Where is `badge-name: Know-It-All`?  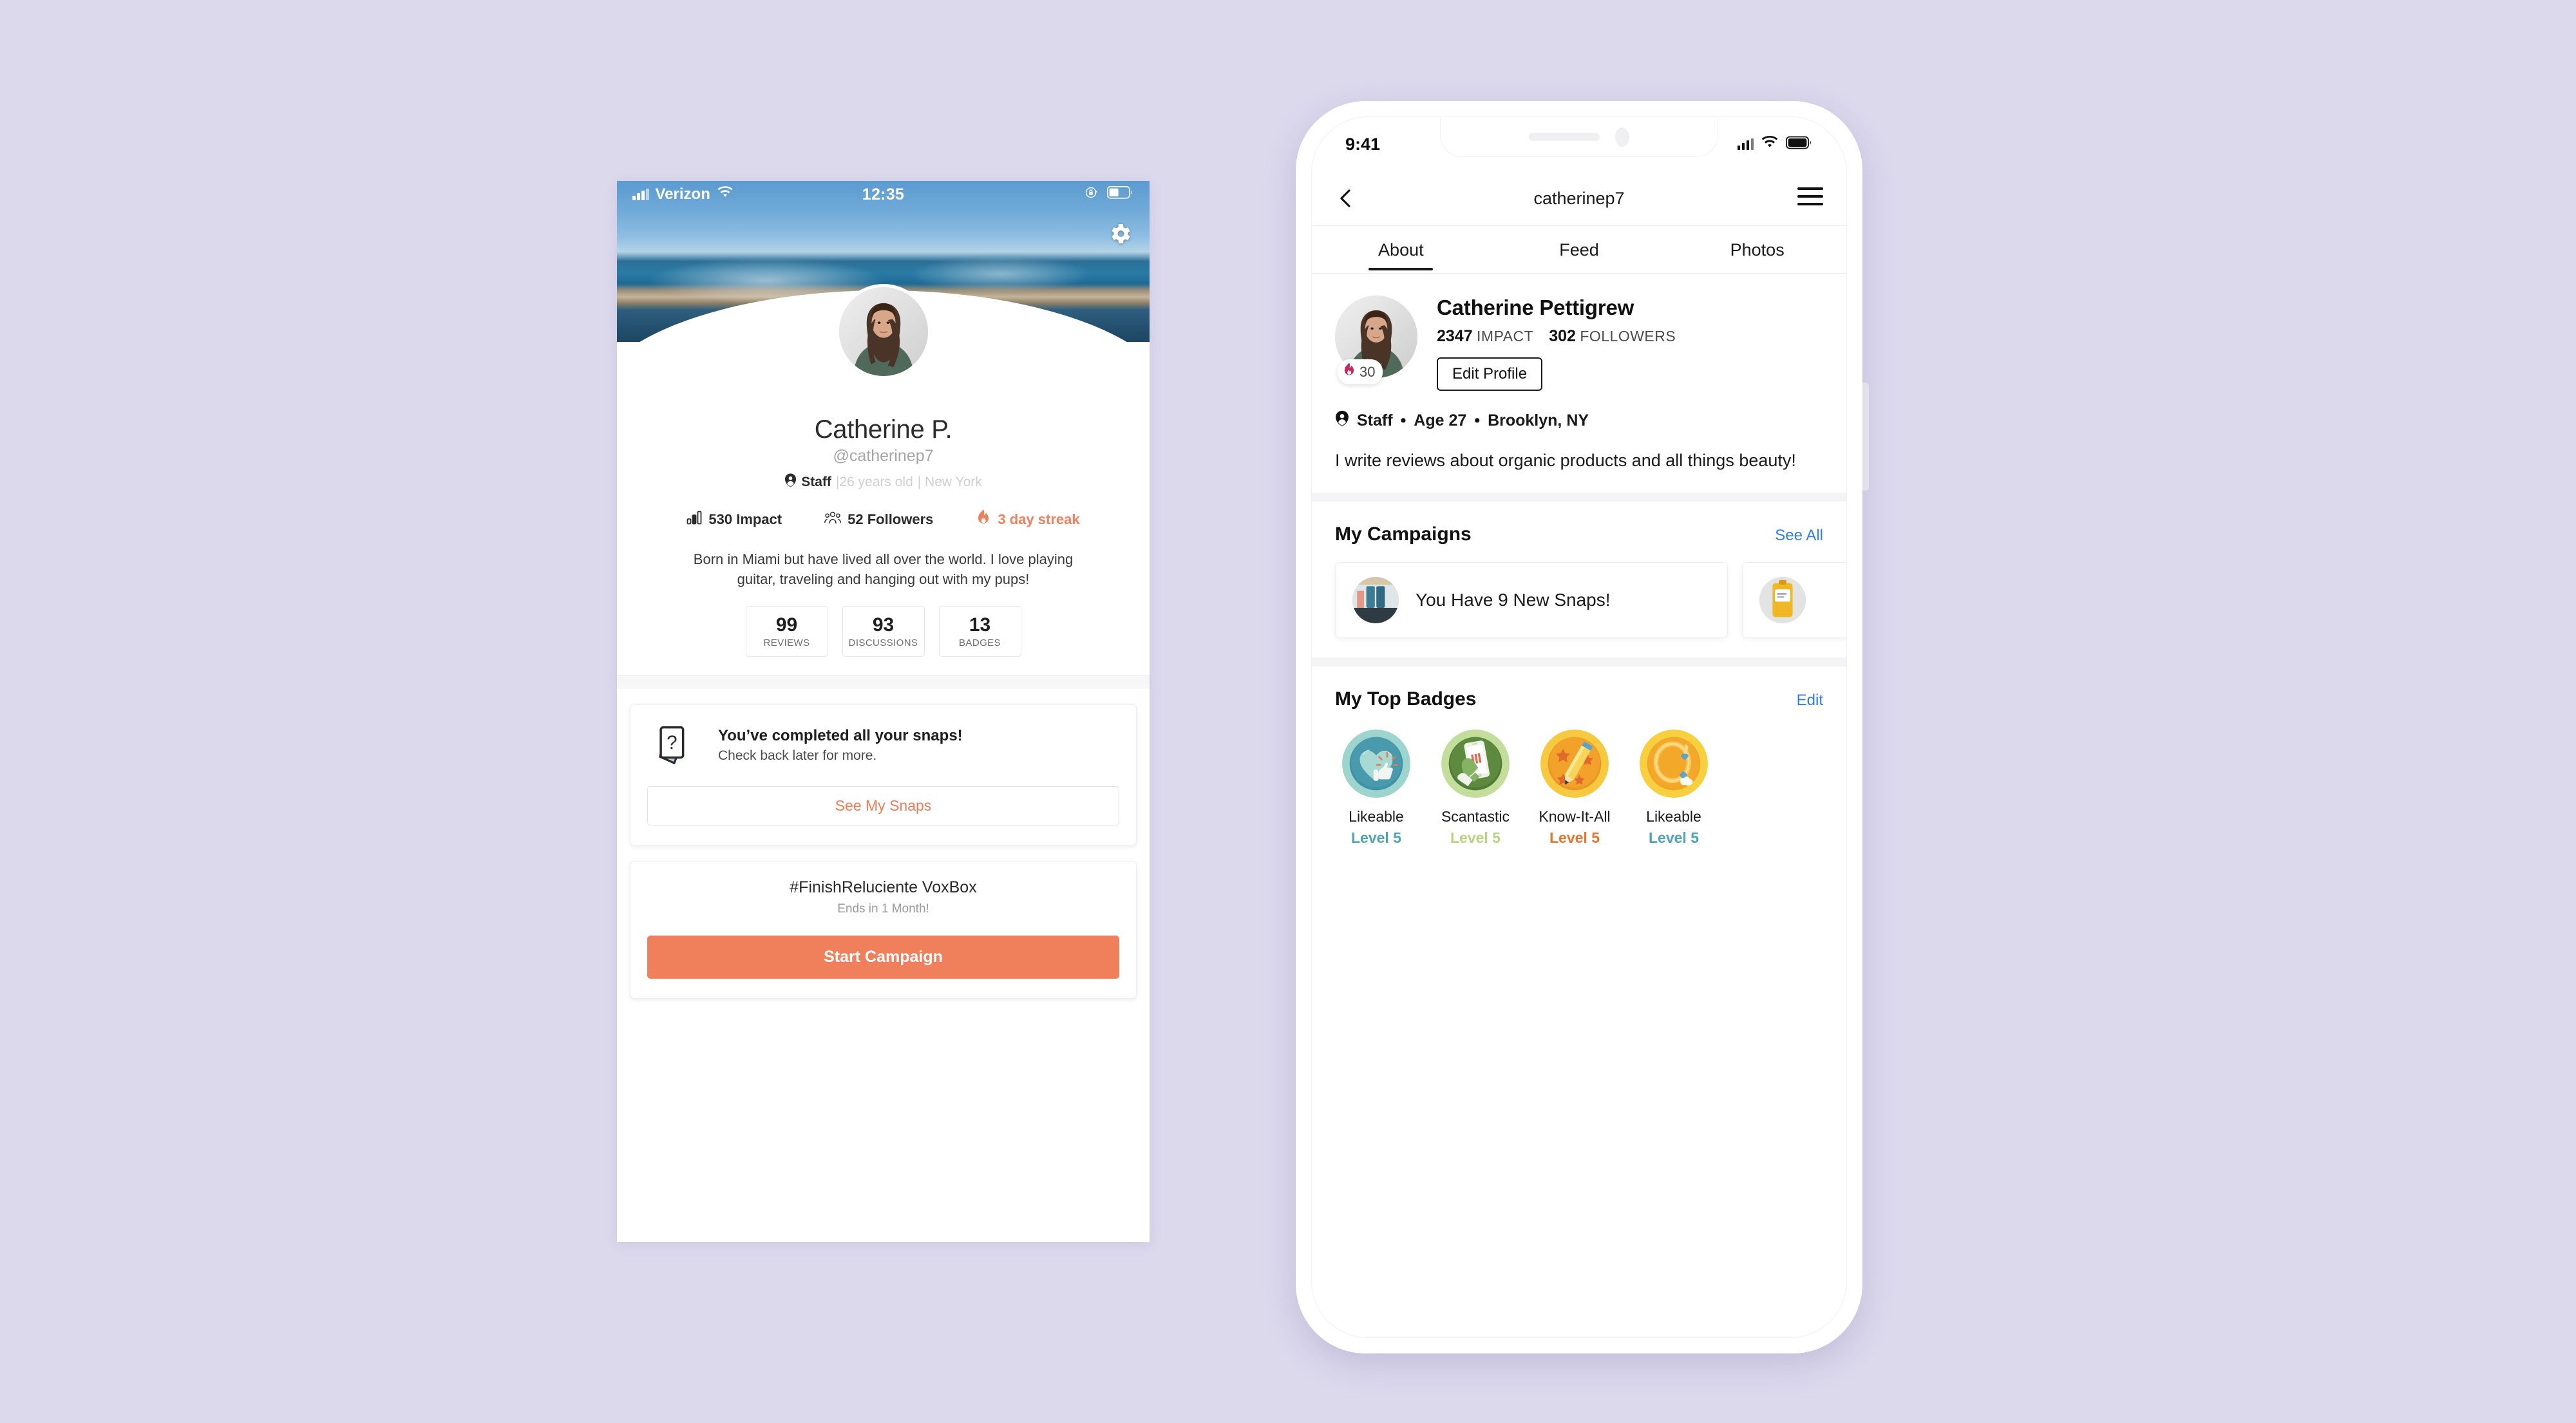 badge-name: Know-It-All is located at coordinates (1575, 816).